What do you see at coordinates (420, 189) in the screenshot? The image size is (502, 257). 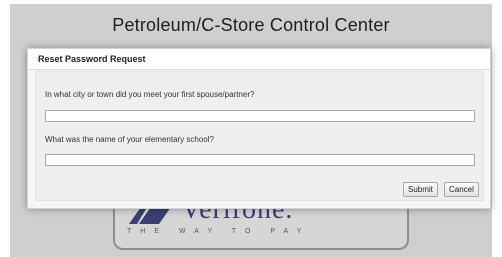 I see `submit-button: Submit` at bounding box center [420, 189].